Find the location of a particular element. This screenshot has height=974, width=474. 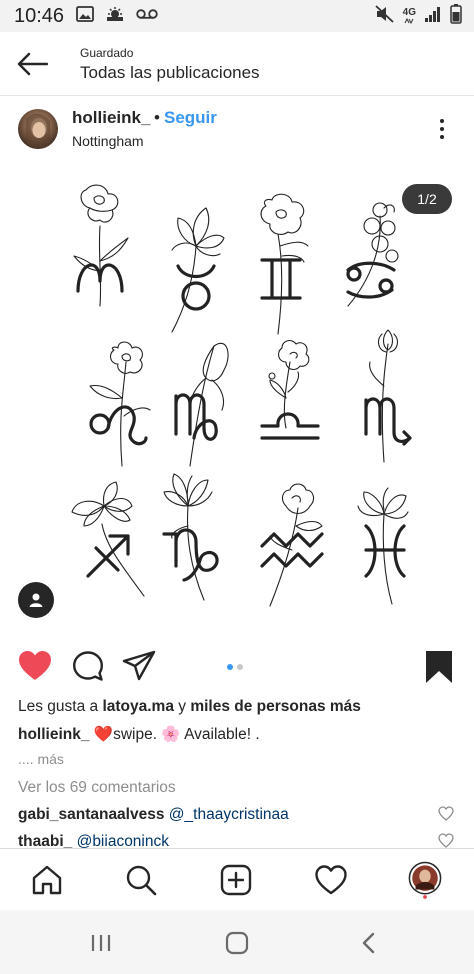

header-subtitle: Guardado is located at coordinates (107, 53).